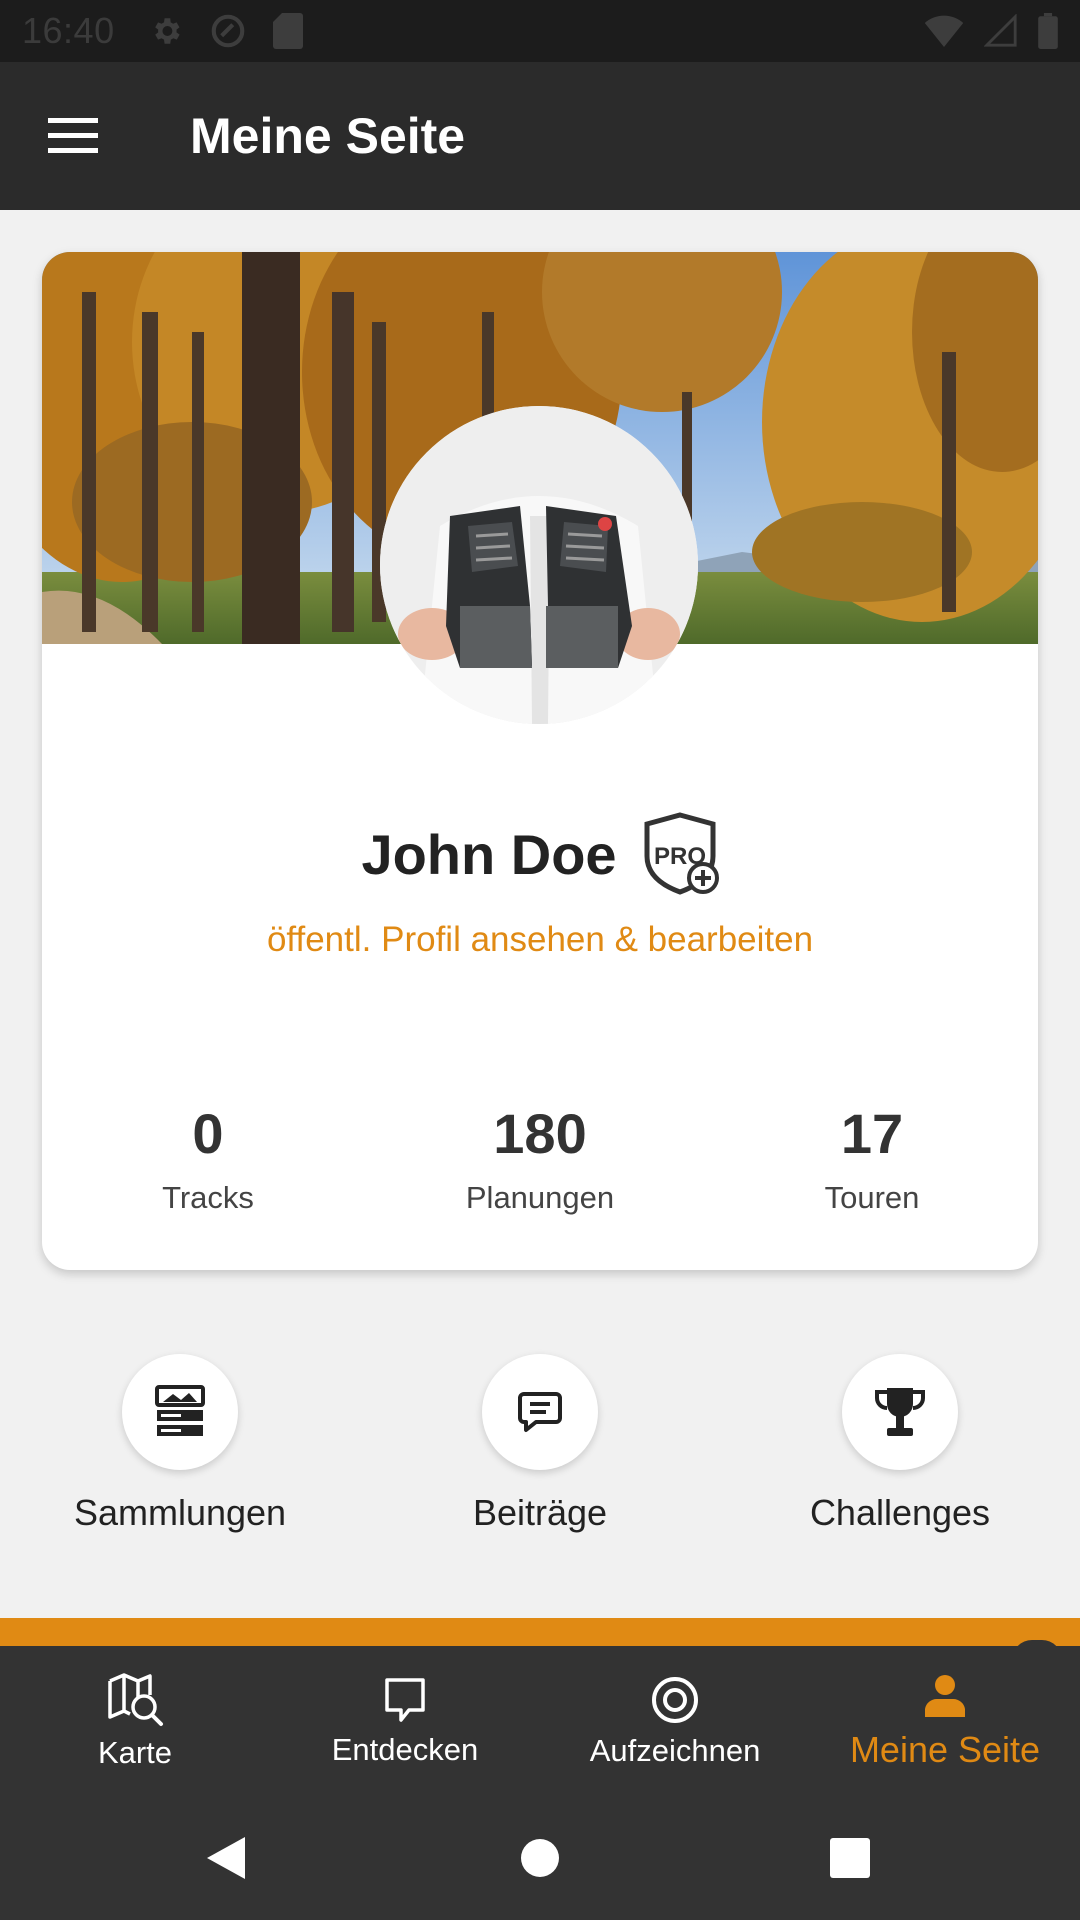 The height and width of the screenshot is (1920, 1080). What do you see at coordinates (944, 31) in the screenshot?
I see `wifi-icon` at bounding box center [944, 31].